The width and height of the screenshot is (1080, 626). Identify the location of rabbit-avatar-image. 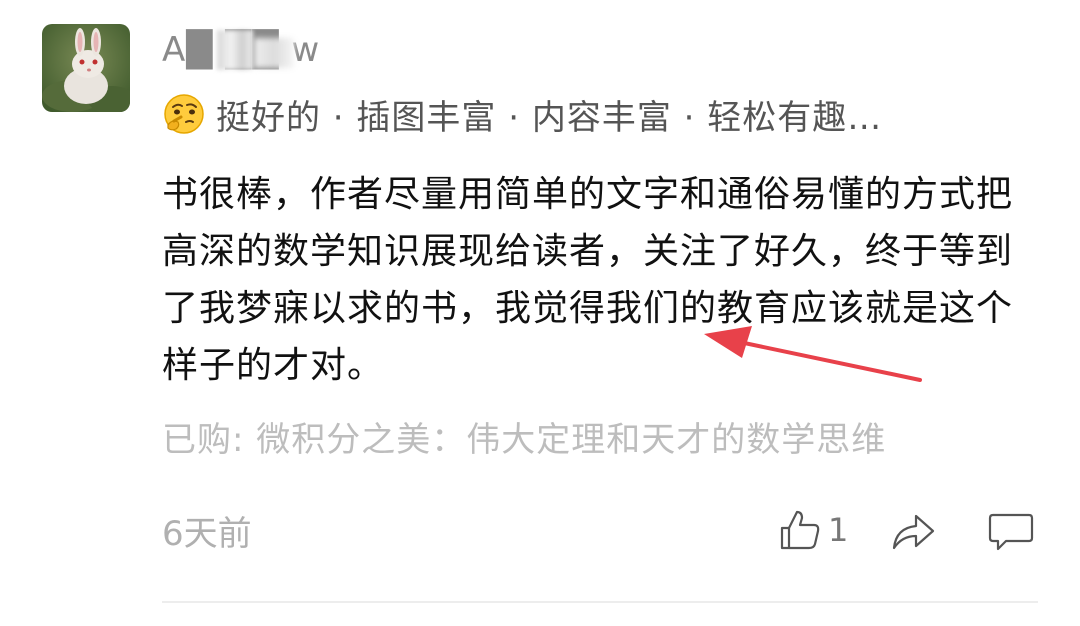
(86, 68).